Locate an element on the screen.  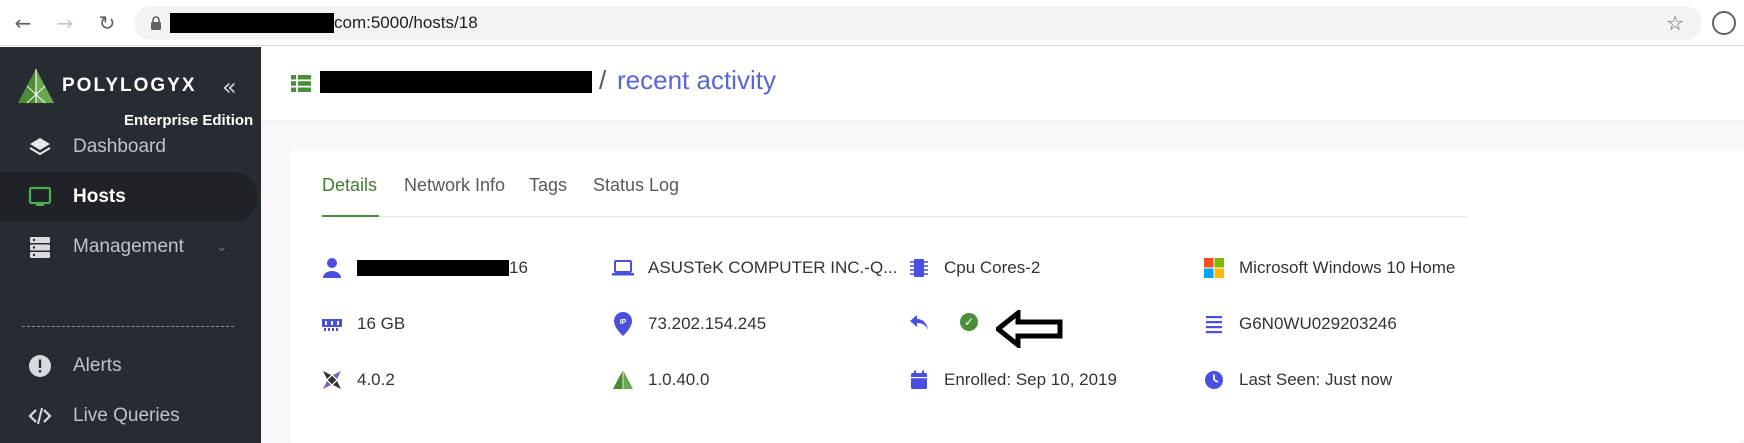
memory-field: 16 GB is located at coordinates (363, 324).